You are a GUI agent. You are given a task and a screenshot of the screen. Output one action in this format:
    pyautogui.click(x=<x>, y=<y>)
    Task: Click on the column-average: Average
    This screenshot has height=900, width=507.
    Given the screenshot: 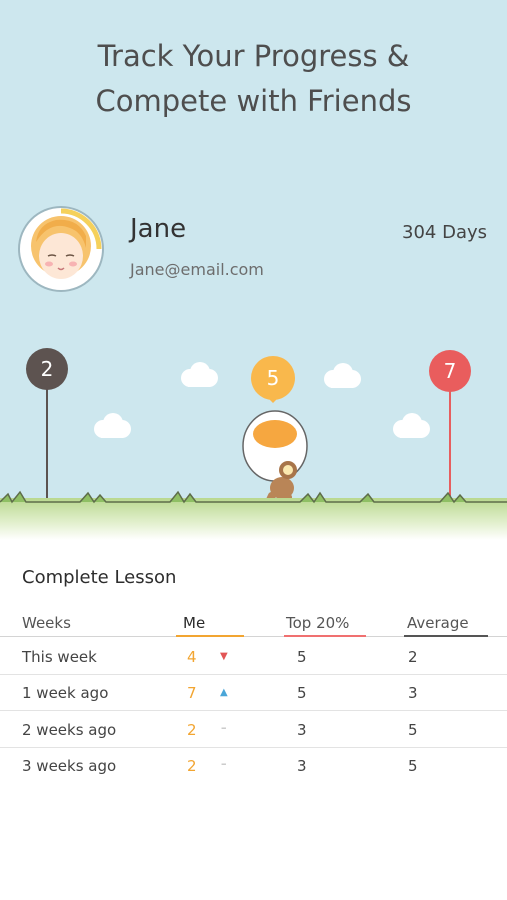 What is the action you would take?
    pyautogui.click(x=438, y=623)
    